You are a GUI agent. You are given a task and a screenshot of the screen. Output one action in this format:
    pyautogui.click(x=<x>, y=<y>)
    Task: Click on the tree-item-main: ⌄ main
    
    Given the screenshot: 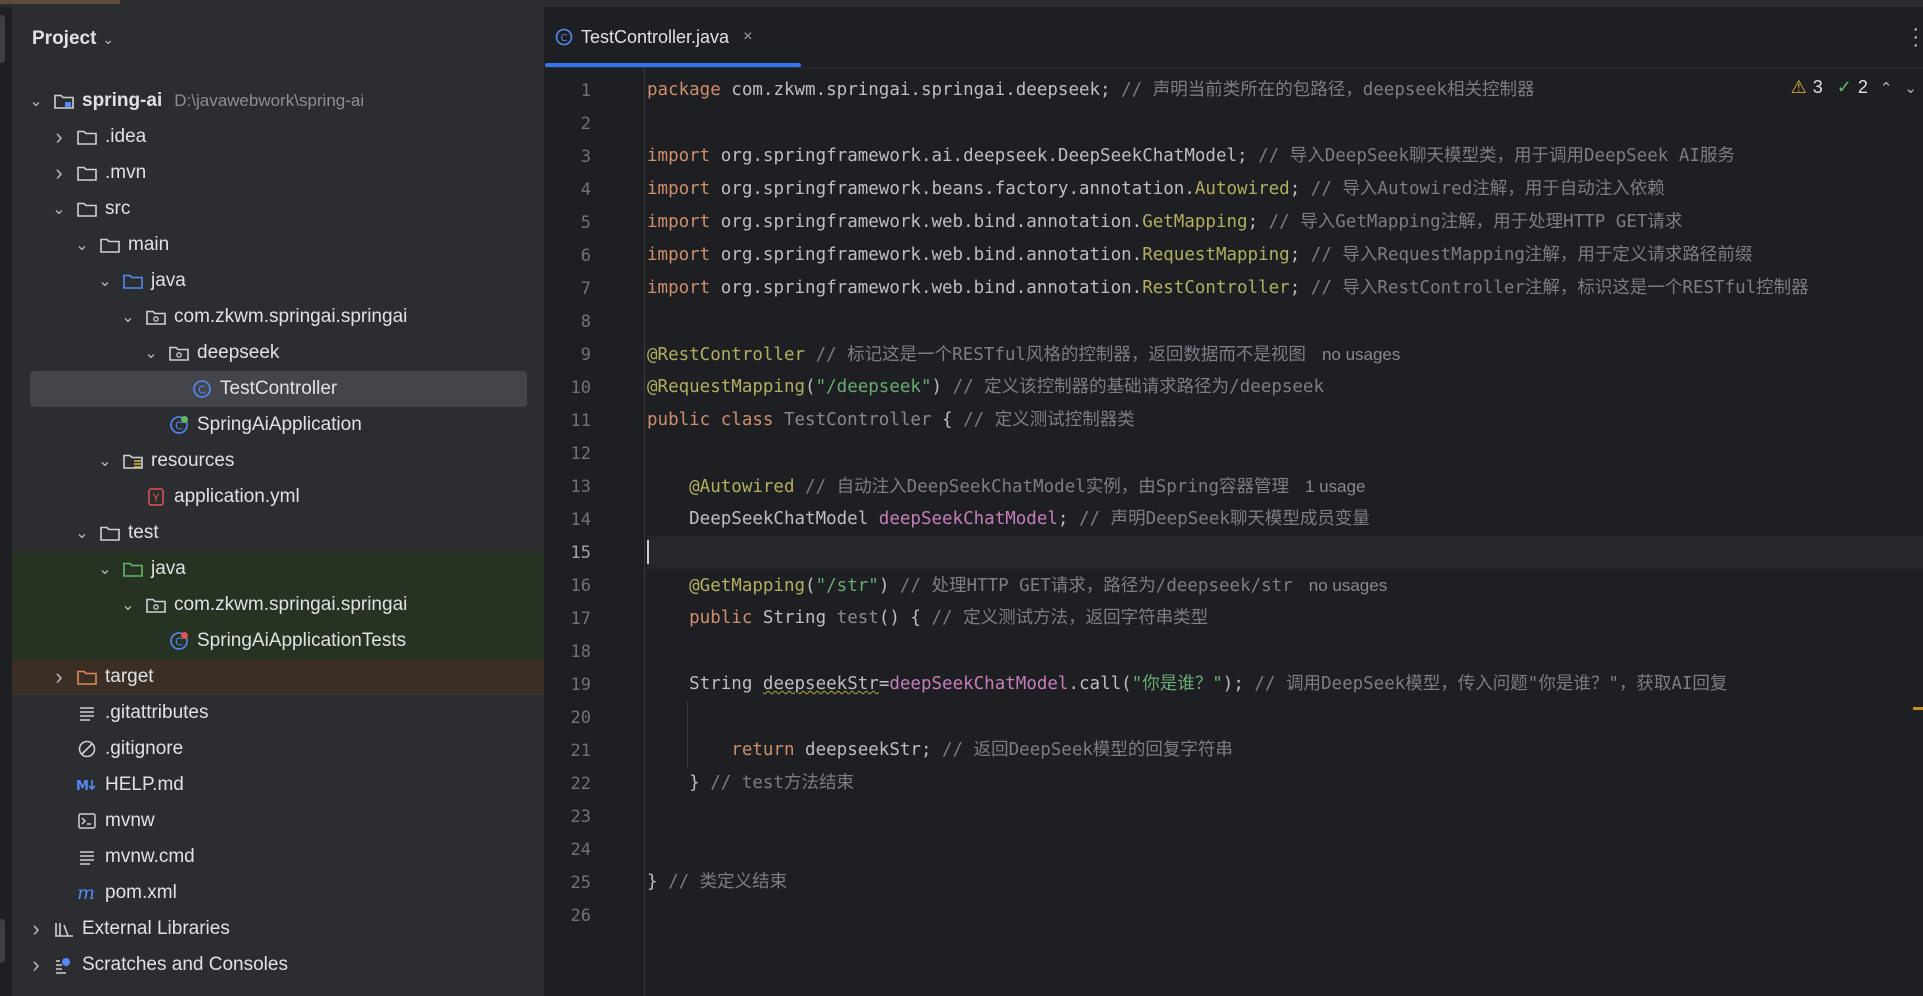 What is the action you would take?
    pyautogui.click(x=278, y=245)
    